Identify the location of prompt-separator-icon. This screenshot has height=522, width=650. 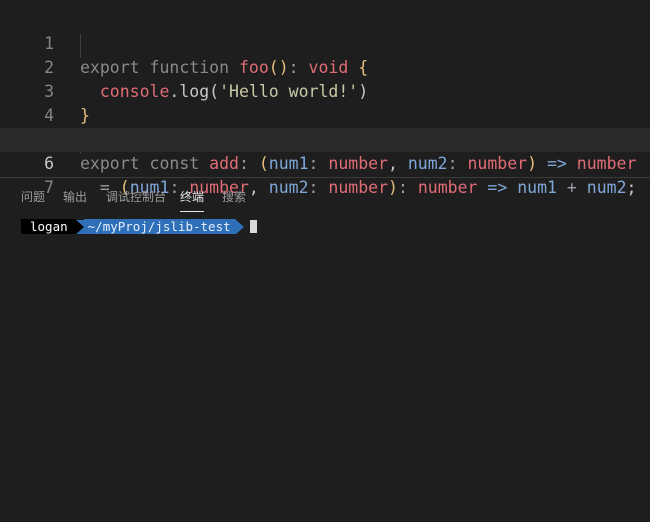
(79, 226).